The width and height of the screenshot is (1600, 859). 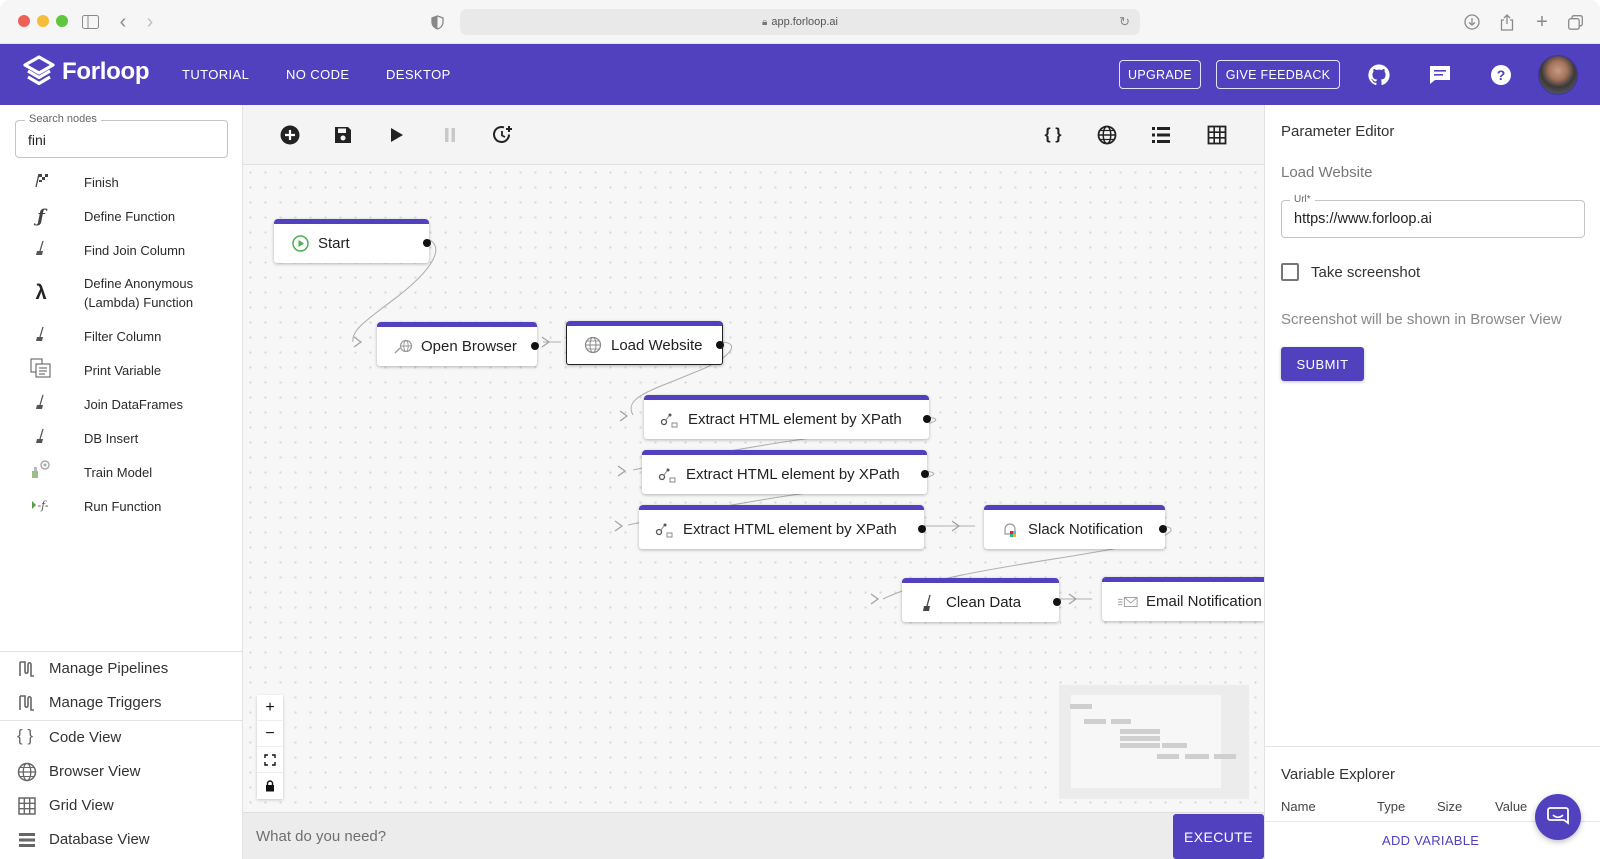 I want to click on execute-button: EXECUTE, so click(x=1218, y=836).